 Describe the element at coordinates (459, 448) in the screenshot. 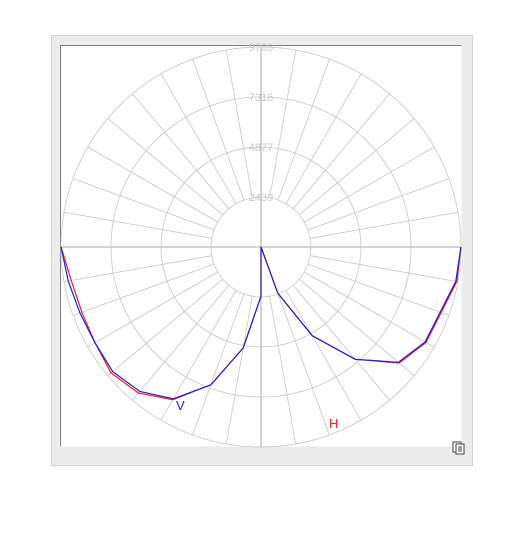

I see `copy-icon` at that location.